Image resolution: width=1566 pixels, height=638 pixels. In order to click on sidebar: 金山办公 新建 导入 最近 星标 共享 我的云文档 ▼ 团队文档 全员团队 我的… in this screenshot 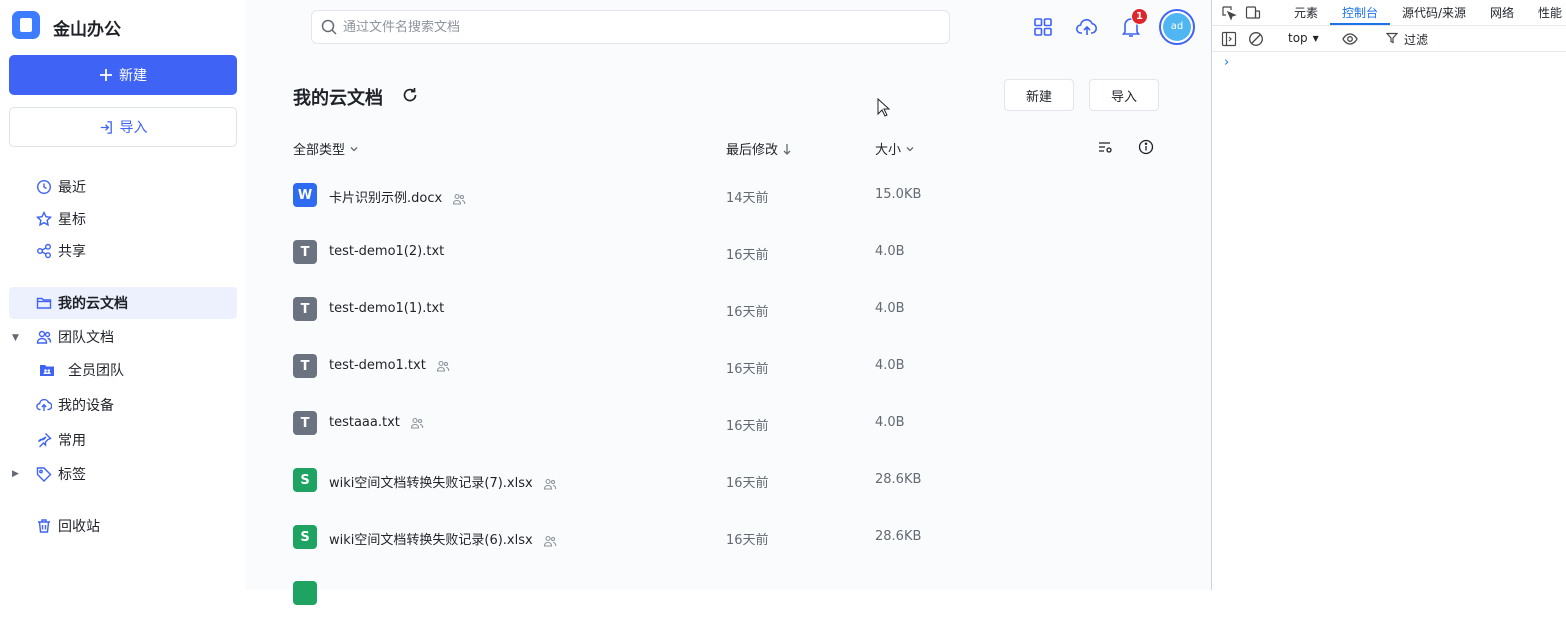, I will do `click(123, 295)`.